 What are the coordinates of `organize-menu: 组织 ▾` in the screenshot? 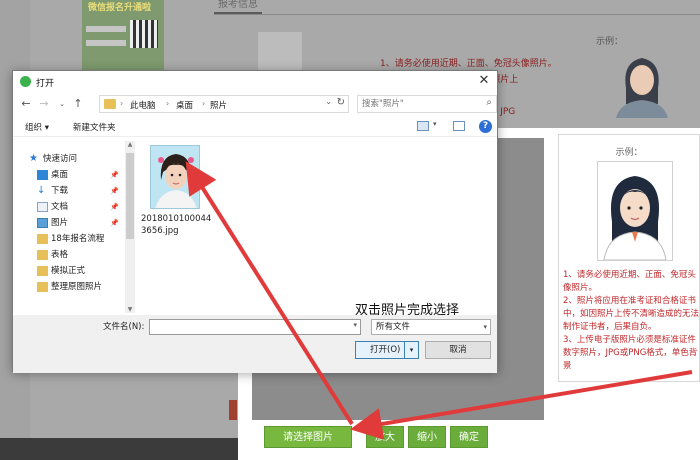 It's located at (37, 127).